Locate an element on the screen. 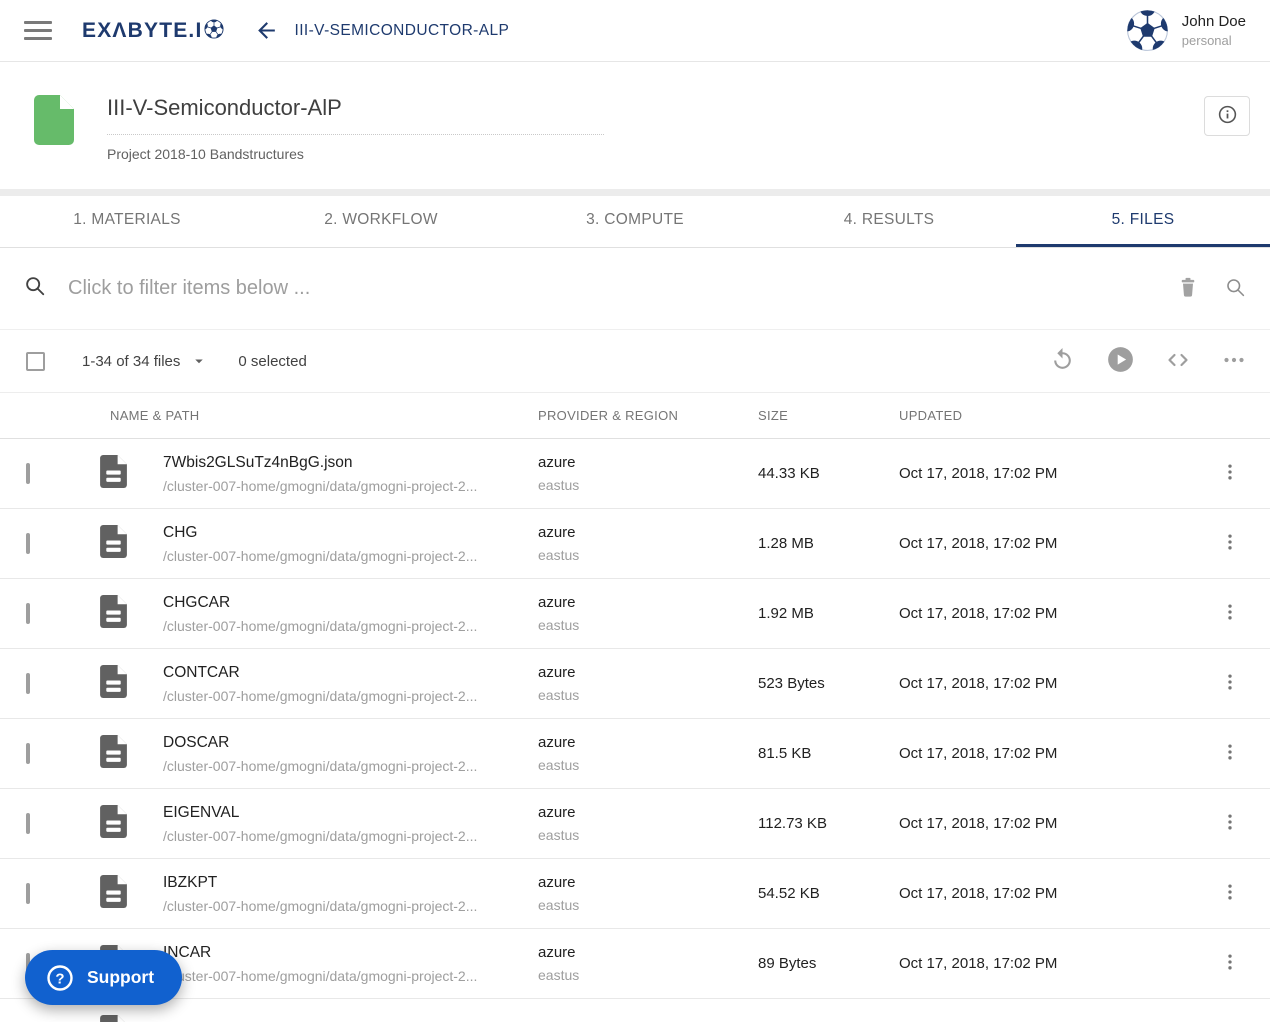 This screenshot has height=1022, width=1270. menu-icon is located at coordinates (38, 30).